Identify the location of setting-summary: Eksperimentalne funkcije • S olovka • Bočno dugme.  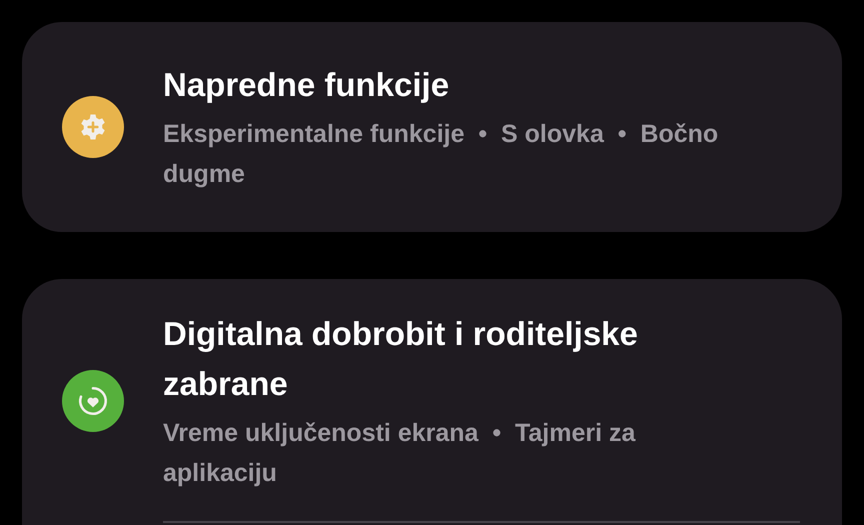
(441, 154).